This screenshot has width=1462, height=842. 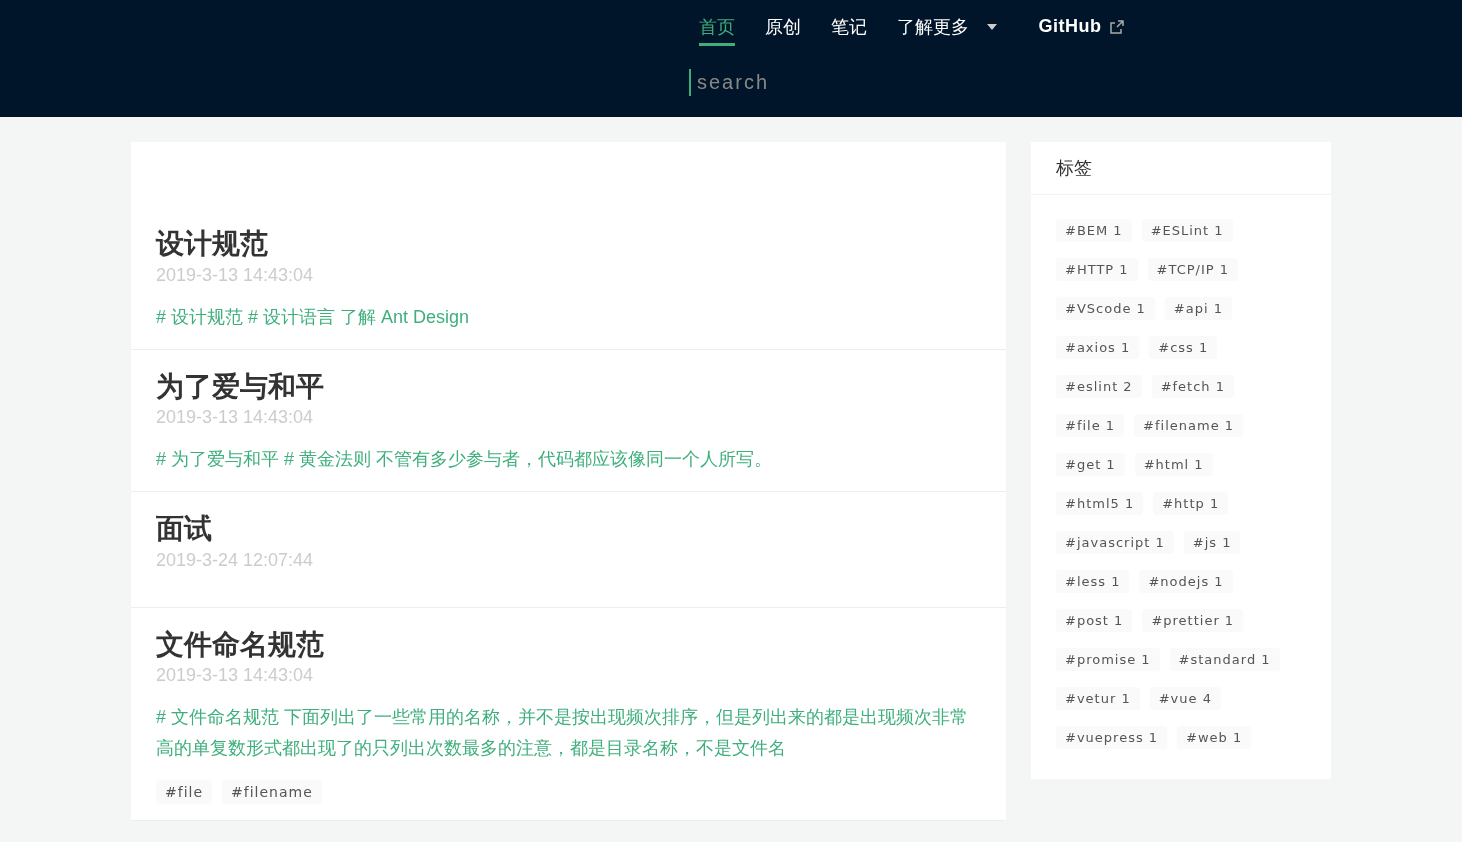 I want to click on tag-chip: #vue 4, so click(x=1185, y=698).